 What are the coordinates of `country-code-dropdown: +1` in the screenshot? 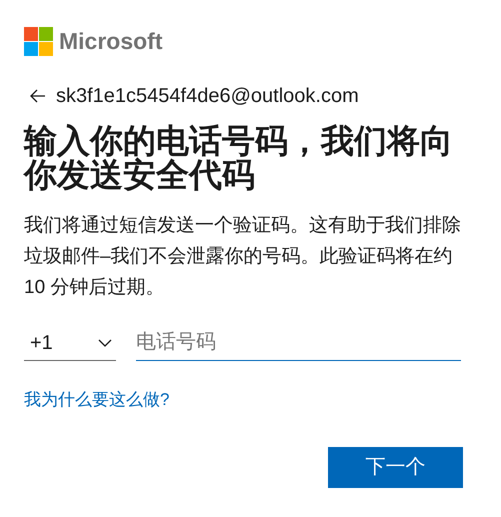 It's located at (70, 343).